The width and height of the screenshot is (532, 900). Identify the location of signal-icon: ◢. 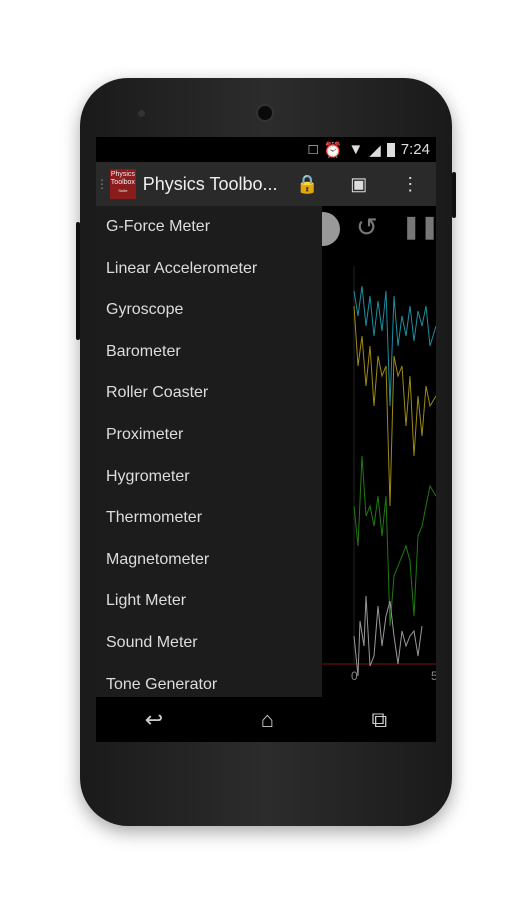
(375, 150).